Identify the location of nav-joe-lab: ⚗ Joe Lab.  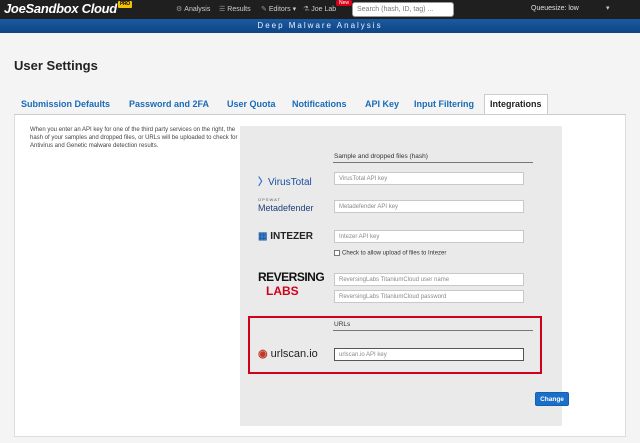
(319, 9).